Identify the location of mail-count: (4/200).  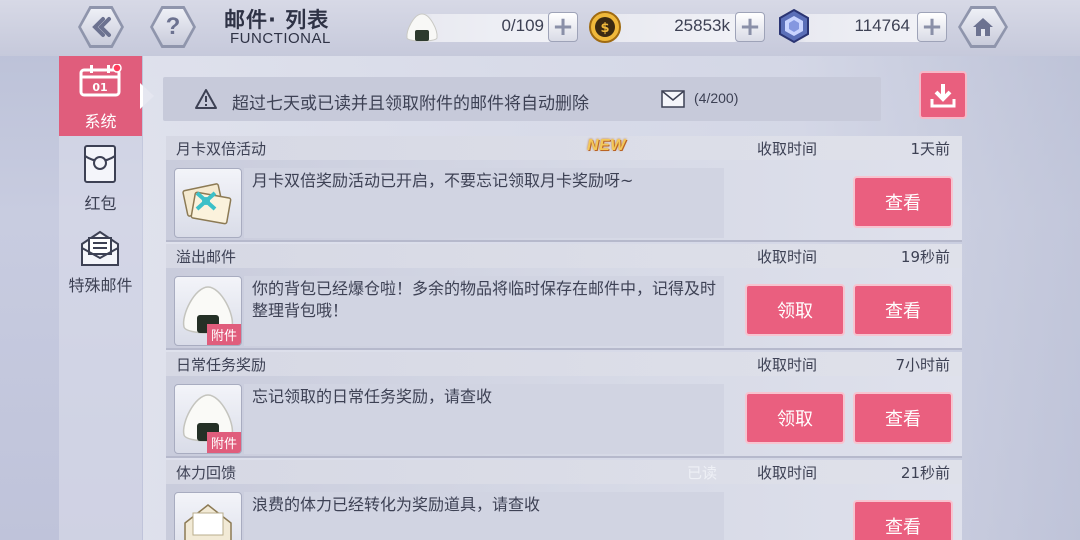
(716, 98).